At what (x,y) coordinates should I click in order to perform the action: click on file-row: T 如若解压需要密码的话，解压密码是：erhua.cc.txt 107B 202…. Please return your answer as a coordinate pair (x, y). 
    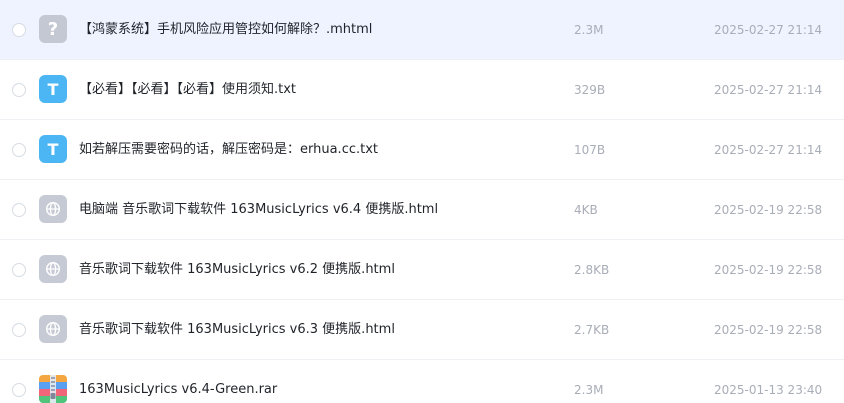
    Looking at the image, I should click on (422, 150).